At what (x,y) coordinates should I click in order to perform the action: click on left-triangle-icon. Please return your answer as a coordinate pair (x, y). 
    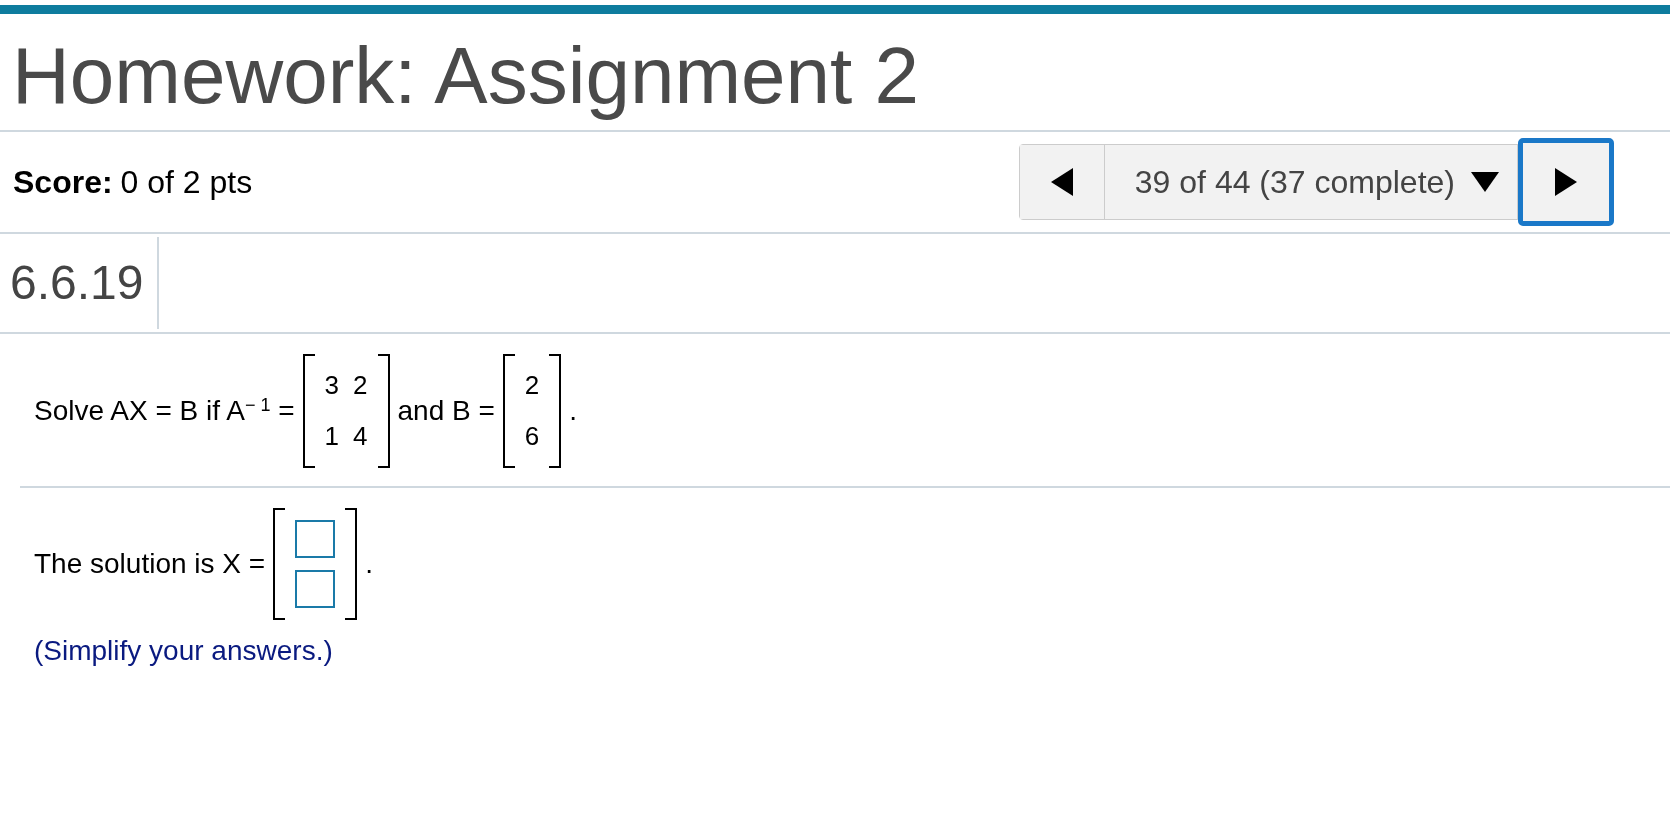
    Looking at the image, I should click on (1061, 182).